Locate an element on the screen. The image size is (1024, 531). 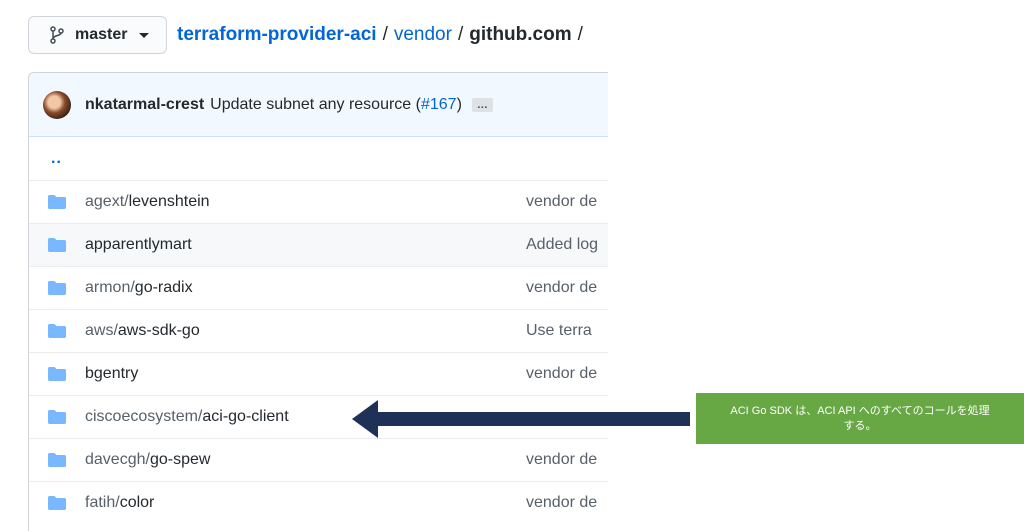
folder-owner: aws/ is located at coordinates (101, 330).